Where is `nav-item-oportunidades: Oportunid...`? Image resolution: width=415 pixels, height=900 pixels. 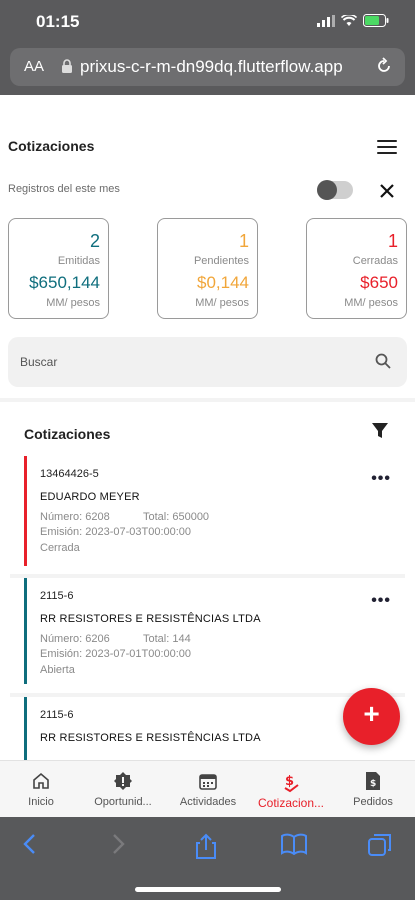 nav-item-oportunidades: Oportunid... is located at coordinates (123, 789).